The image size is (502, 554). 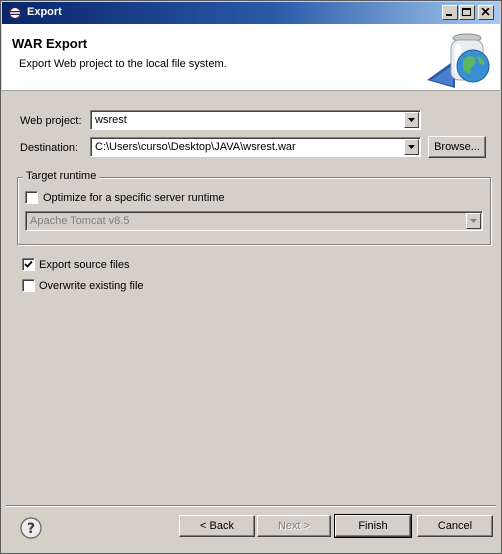 I want to click on close-icon, so click(x=485, y=12).